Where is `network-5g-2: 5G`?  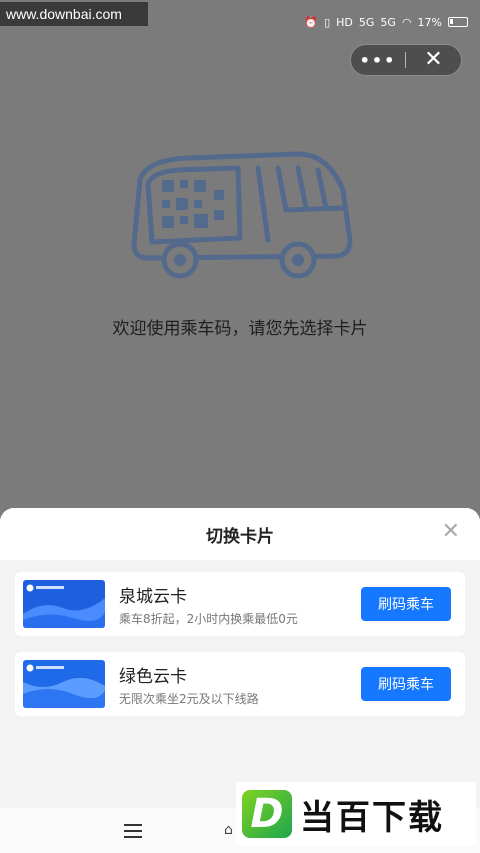 network-5g-2: 5G is located at coordinates (388, 22).